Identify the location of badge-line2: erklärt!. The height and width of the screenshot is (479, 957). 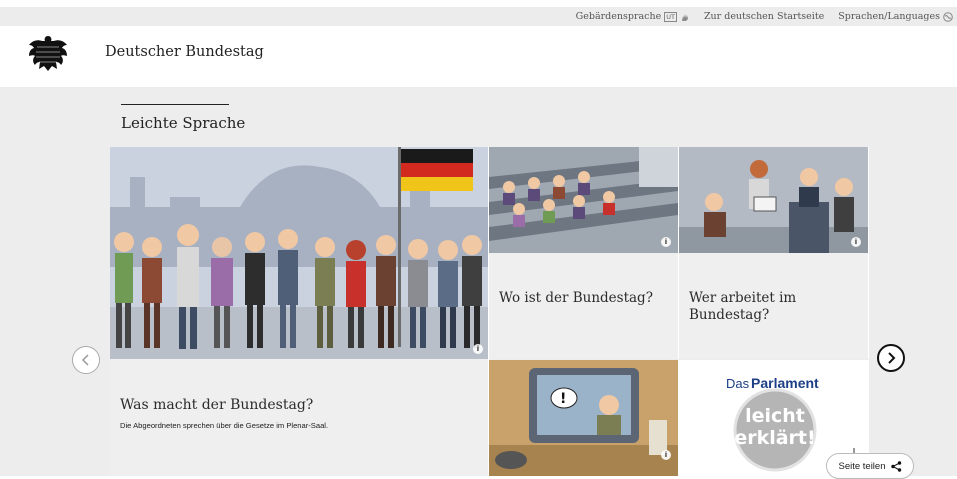
(774, 438).